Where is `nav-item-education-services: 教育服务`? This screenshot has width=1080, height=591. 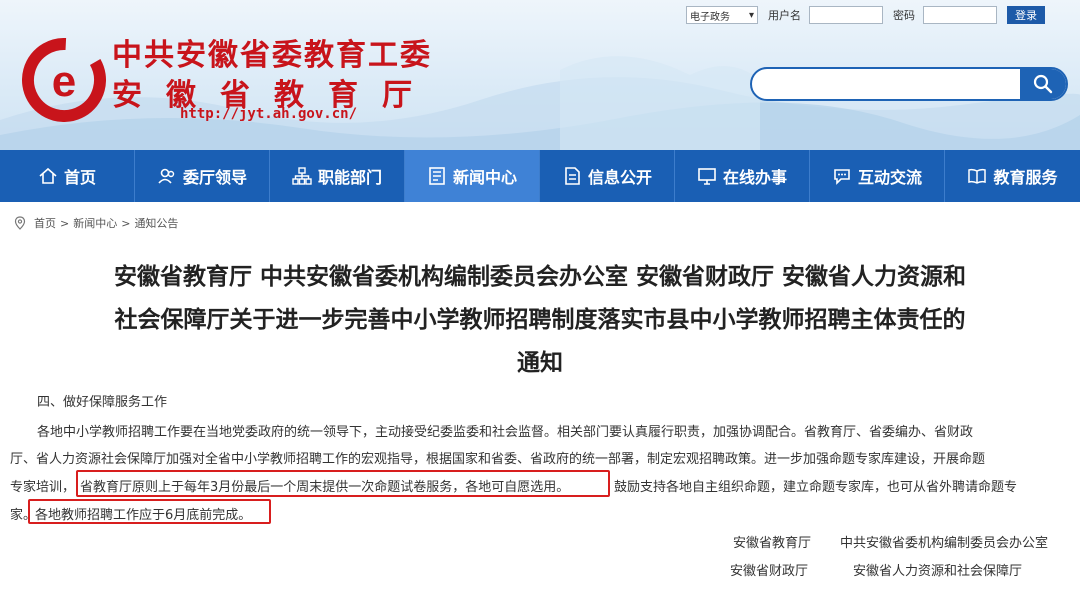
nav-item-education-services: 教育服务 is located at coordinates (1012, 176).